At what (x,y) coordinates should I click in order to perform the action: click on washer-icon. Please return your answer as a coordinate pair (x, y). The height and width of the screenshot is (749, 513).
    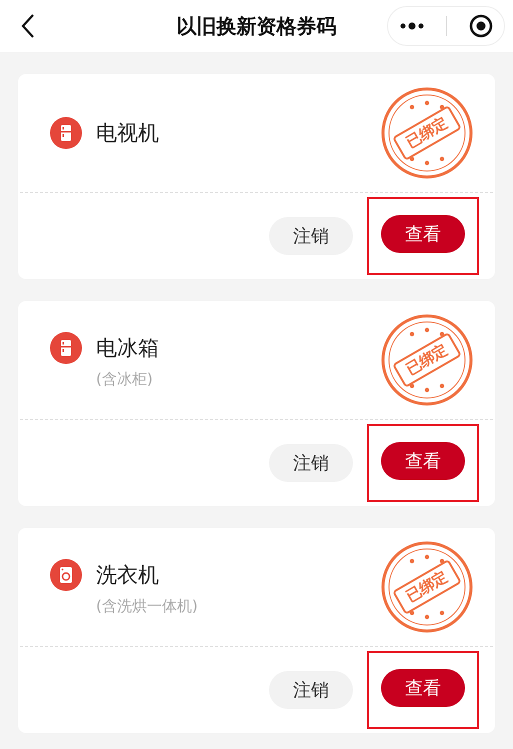
    Looking at the image, I should click on (66, 574).